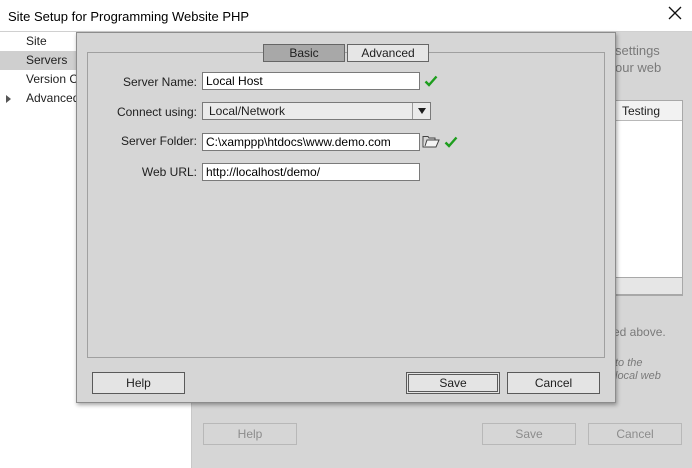 Image resolution: width=692 pixels, height=468 pixels. Describe the element at coordinates (629, 363) in the screenshot. I see `note-italic-line1: to the` at that location.